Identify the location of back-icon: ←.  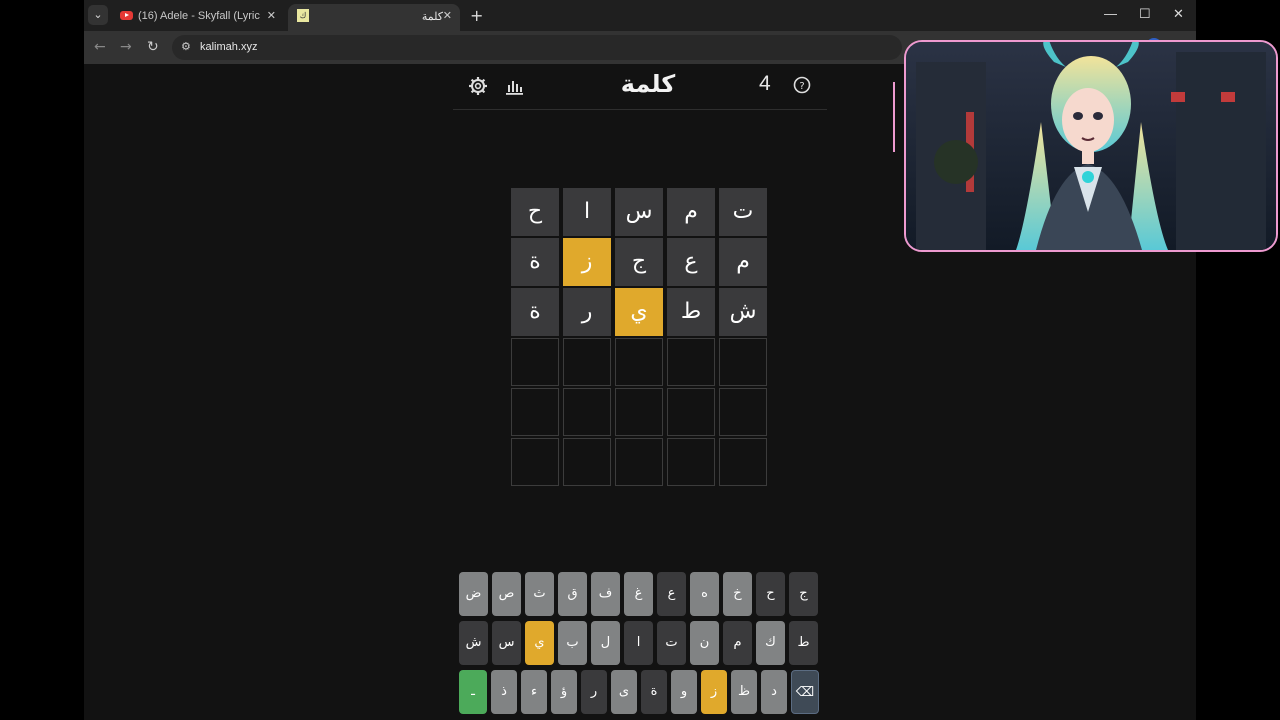
(100, 47).